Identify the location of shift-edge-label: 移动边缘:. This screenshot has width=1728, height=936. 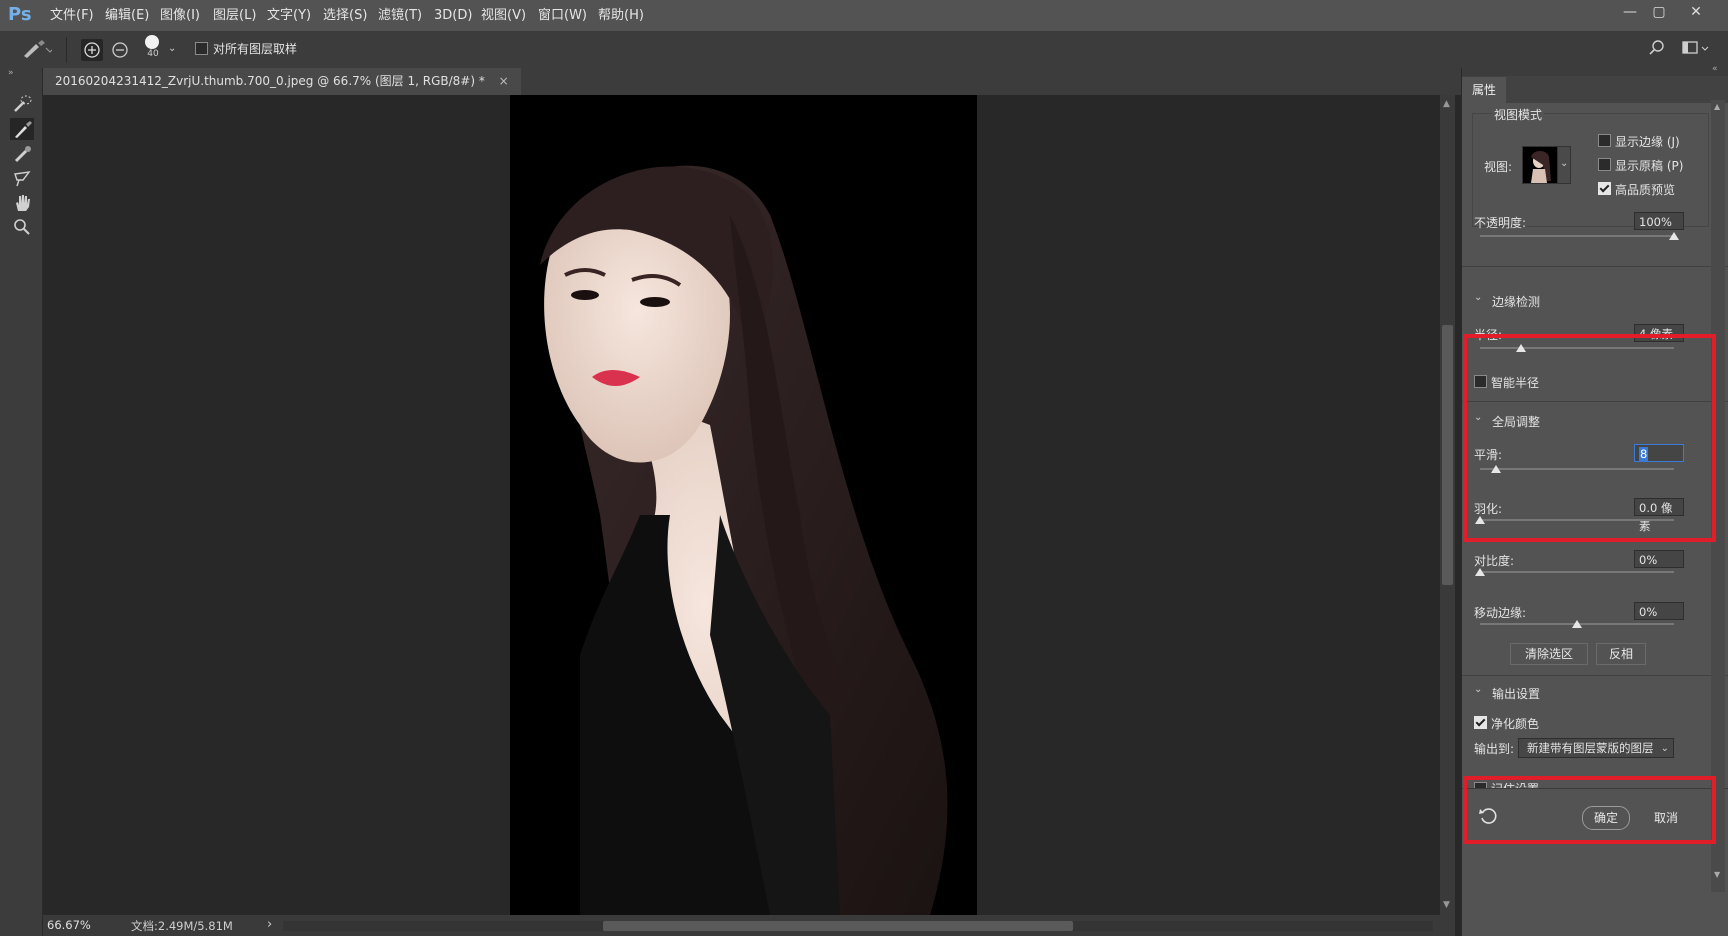
(1500, 613).